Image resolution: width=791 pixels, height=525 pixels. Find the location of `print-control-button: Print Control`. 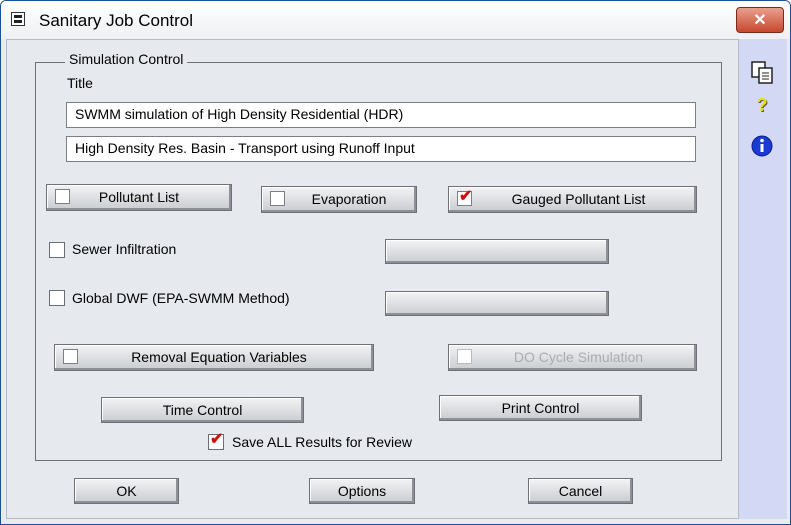

print-control-button: Print Control is located at coordinates (540, 408).